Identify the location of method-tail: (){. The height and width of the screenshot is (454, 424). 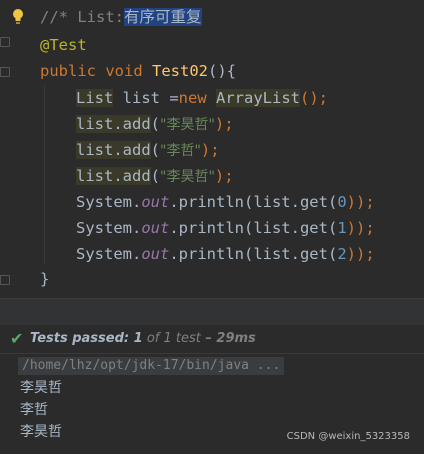
(222, 71).